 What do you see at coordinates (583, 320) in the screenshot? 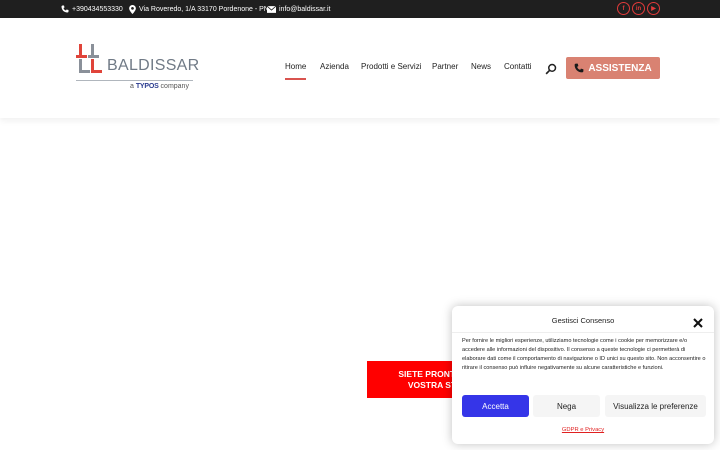
I see `consent-title: Gestisci Consenso` at bounding box center [583, 320].